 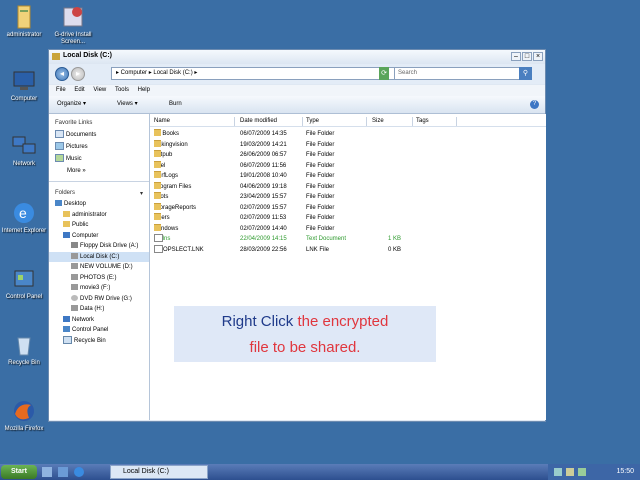 I want to click on desktop-icon-computer: Computer, so click(x=25, y=85).